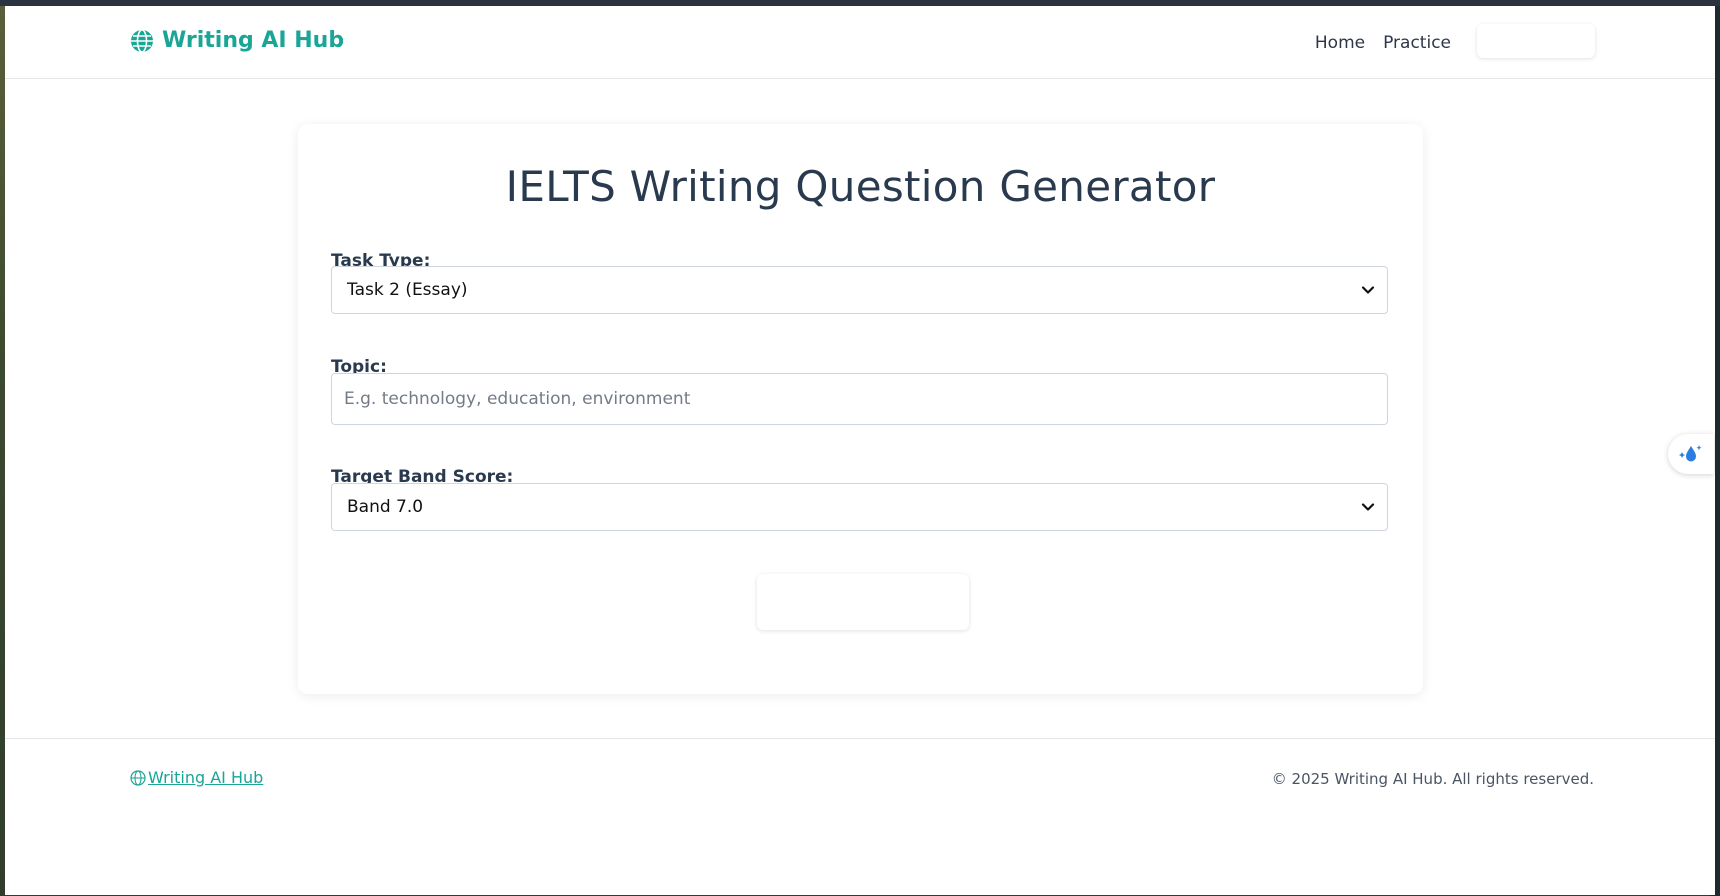  What do you see at coordinates (253, 40) in the screenshot?
I see `brand-name: Writing AI Hub` at bounding box center [253, 40].